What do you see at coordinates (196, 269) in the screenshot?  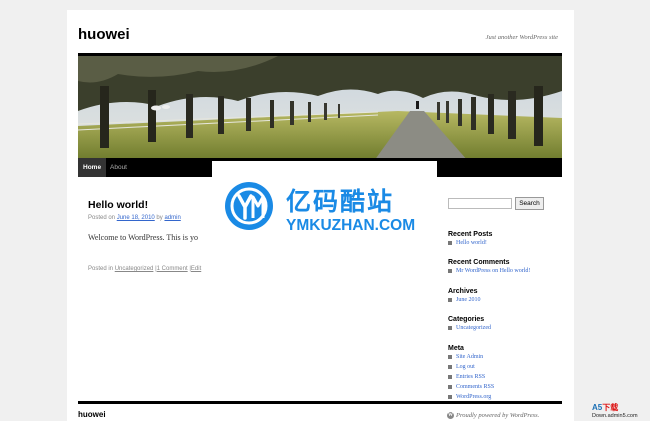 I see `edit-link: Edit` at bounding box center [196, 269].